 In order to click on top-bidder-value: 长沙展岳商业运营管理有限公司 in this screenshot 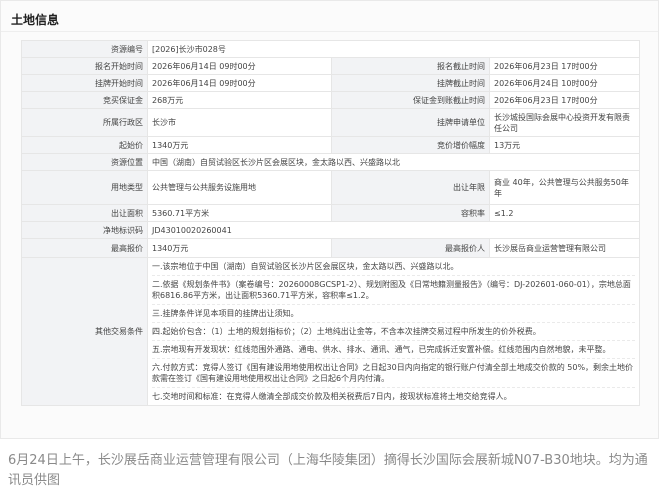, I will do `click(564, 248)`.